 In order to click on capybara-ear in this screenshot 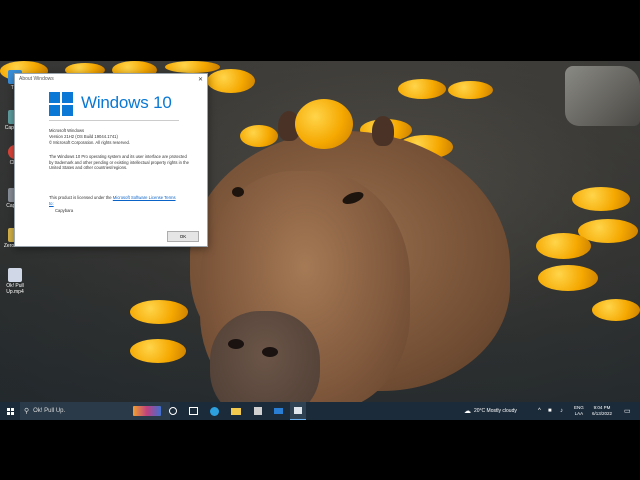, I will do `click(383, 131)`.